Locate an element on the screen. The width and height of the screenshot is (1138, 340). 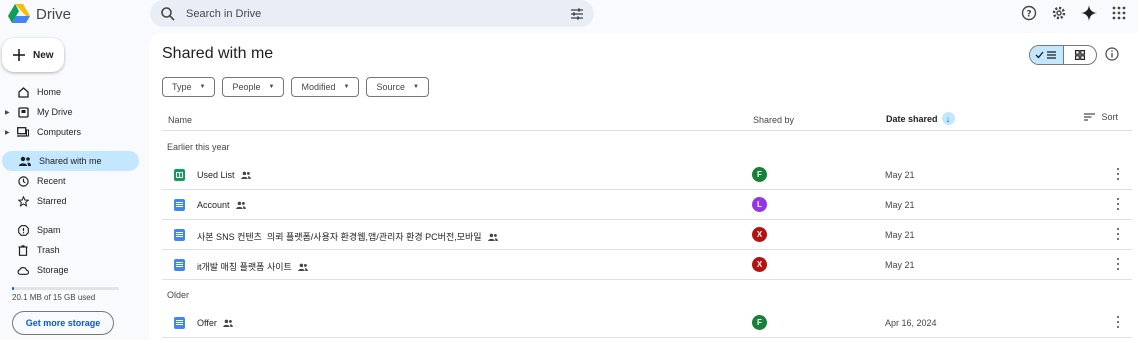
sort-icon is located at coordinates (1090, 117).